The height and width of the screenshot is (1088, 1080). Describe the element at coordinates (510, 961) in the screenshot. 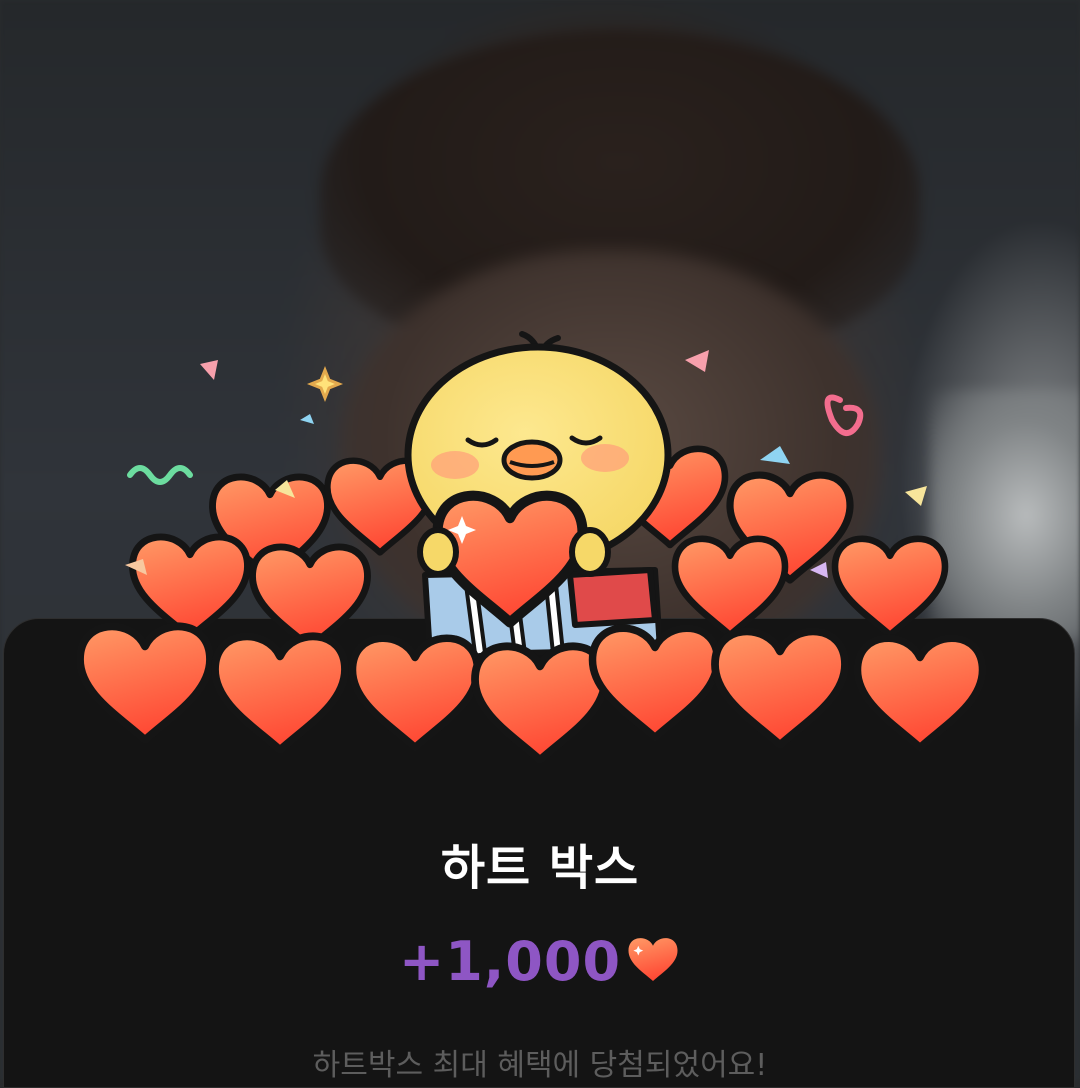

I see `reward-amount: +1,000` at that location.